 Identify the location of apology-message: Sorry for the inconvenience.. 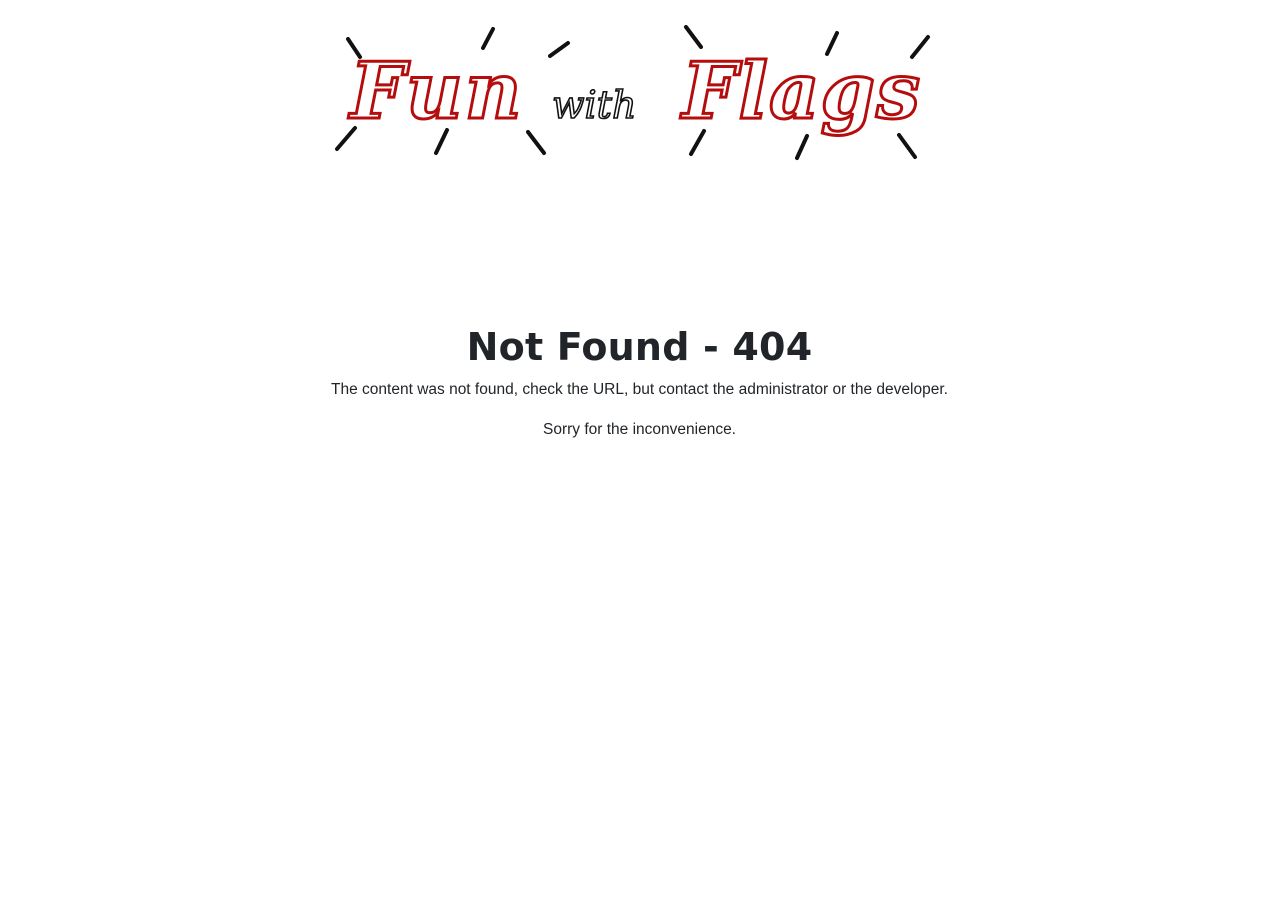
(639, 429).